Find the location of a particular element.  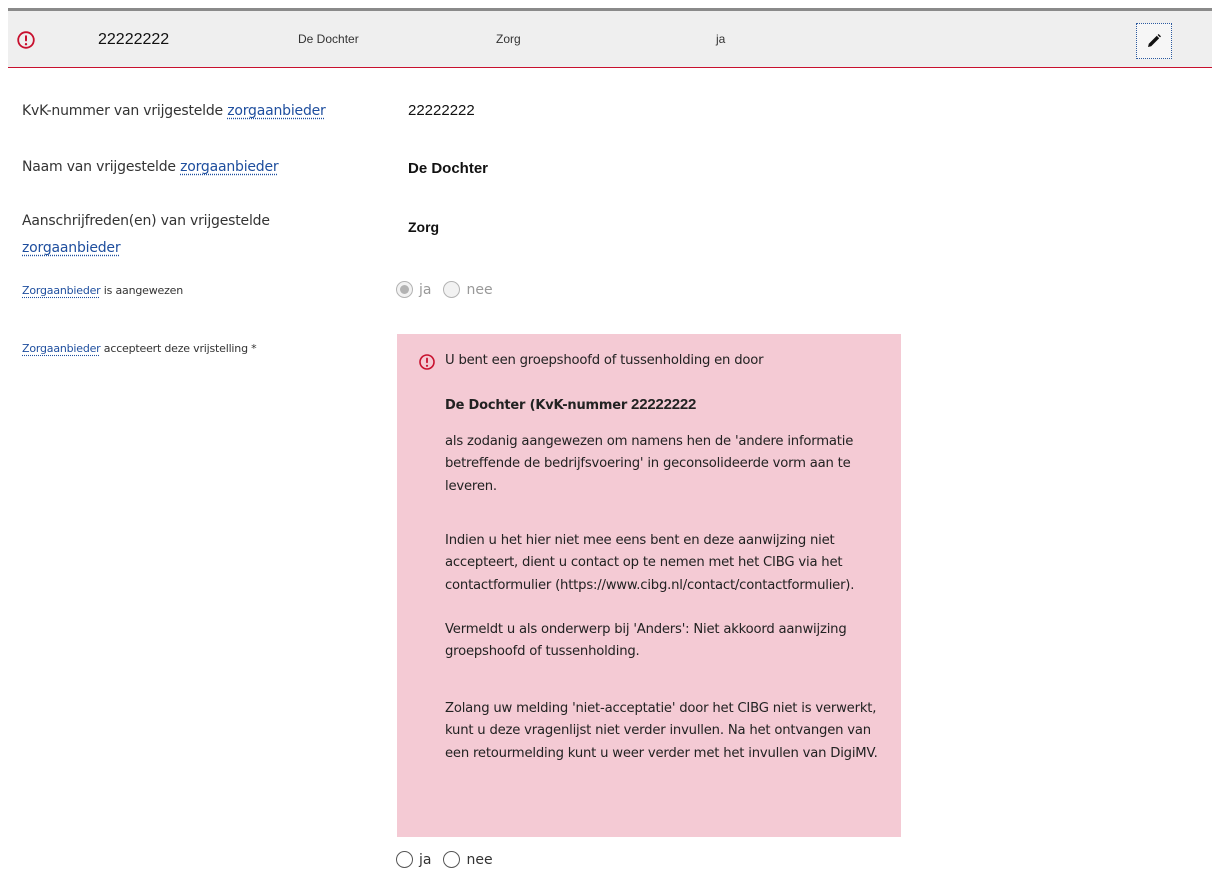

edit-button is located at coordinates (1154, 41).